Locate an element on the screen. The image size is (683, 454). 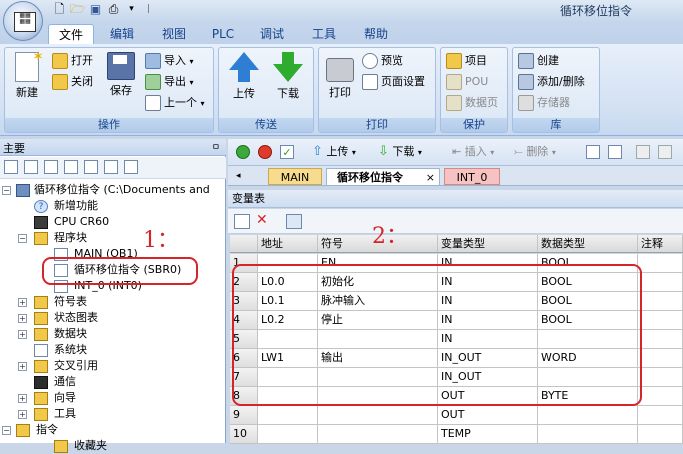
project-protect-button: 项目 is located at coordinates (476, 61).